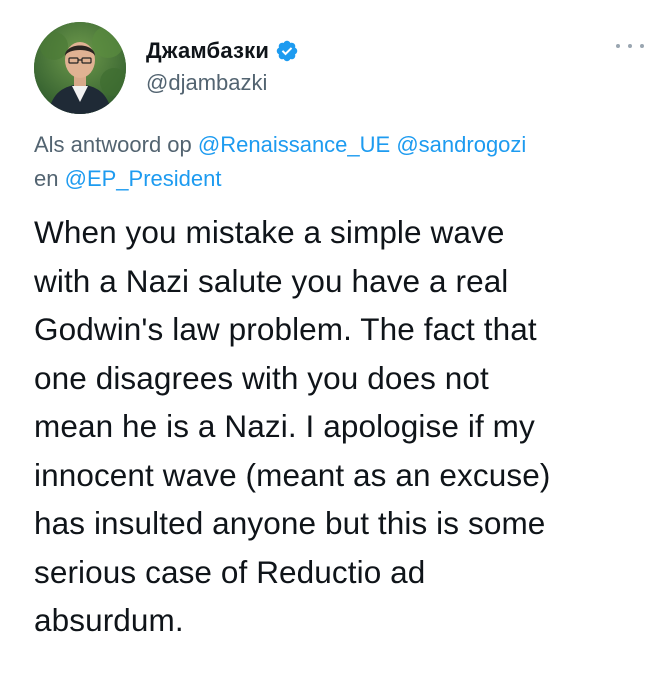 The width and height of the screenshot is (672, 680). Describe the element at coordinates (222, 83) in the screenshot. I see `author-handle: @djambazki` at that location.